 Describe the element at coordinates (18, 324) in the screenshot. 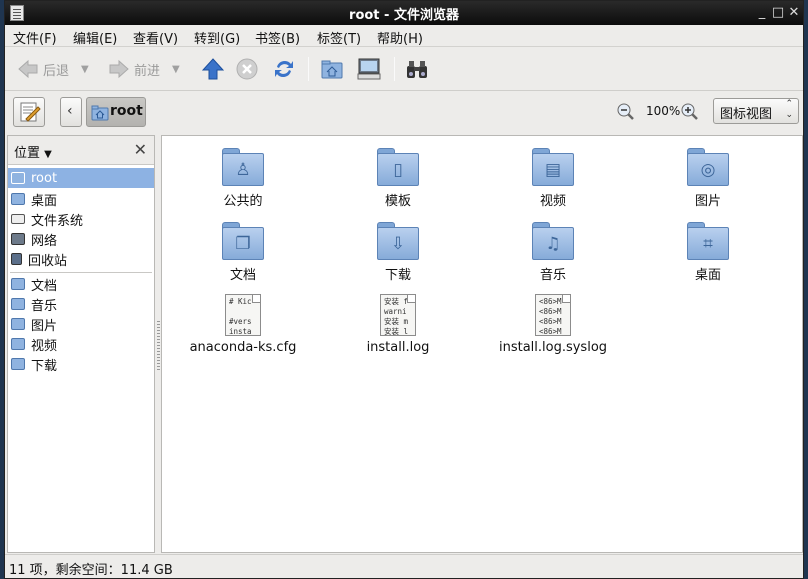

I see `pictures-folder-icon` at that location.